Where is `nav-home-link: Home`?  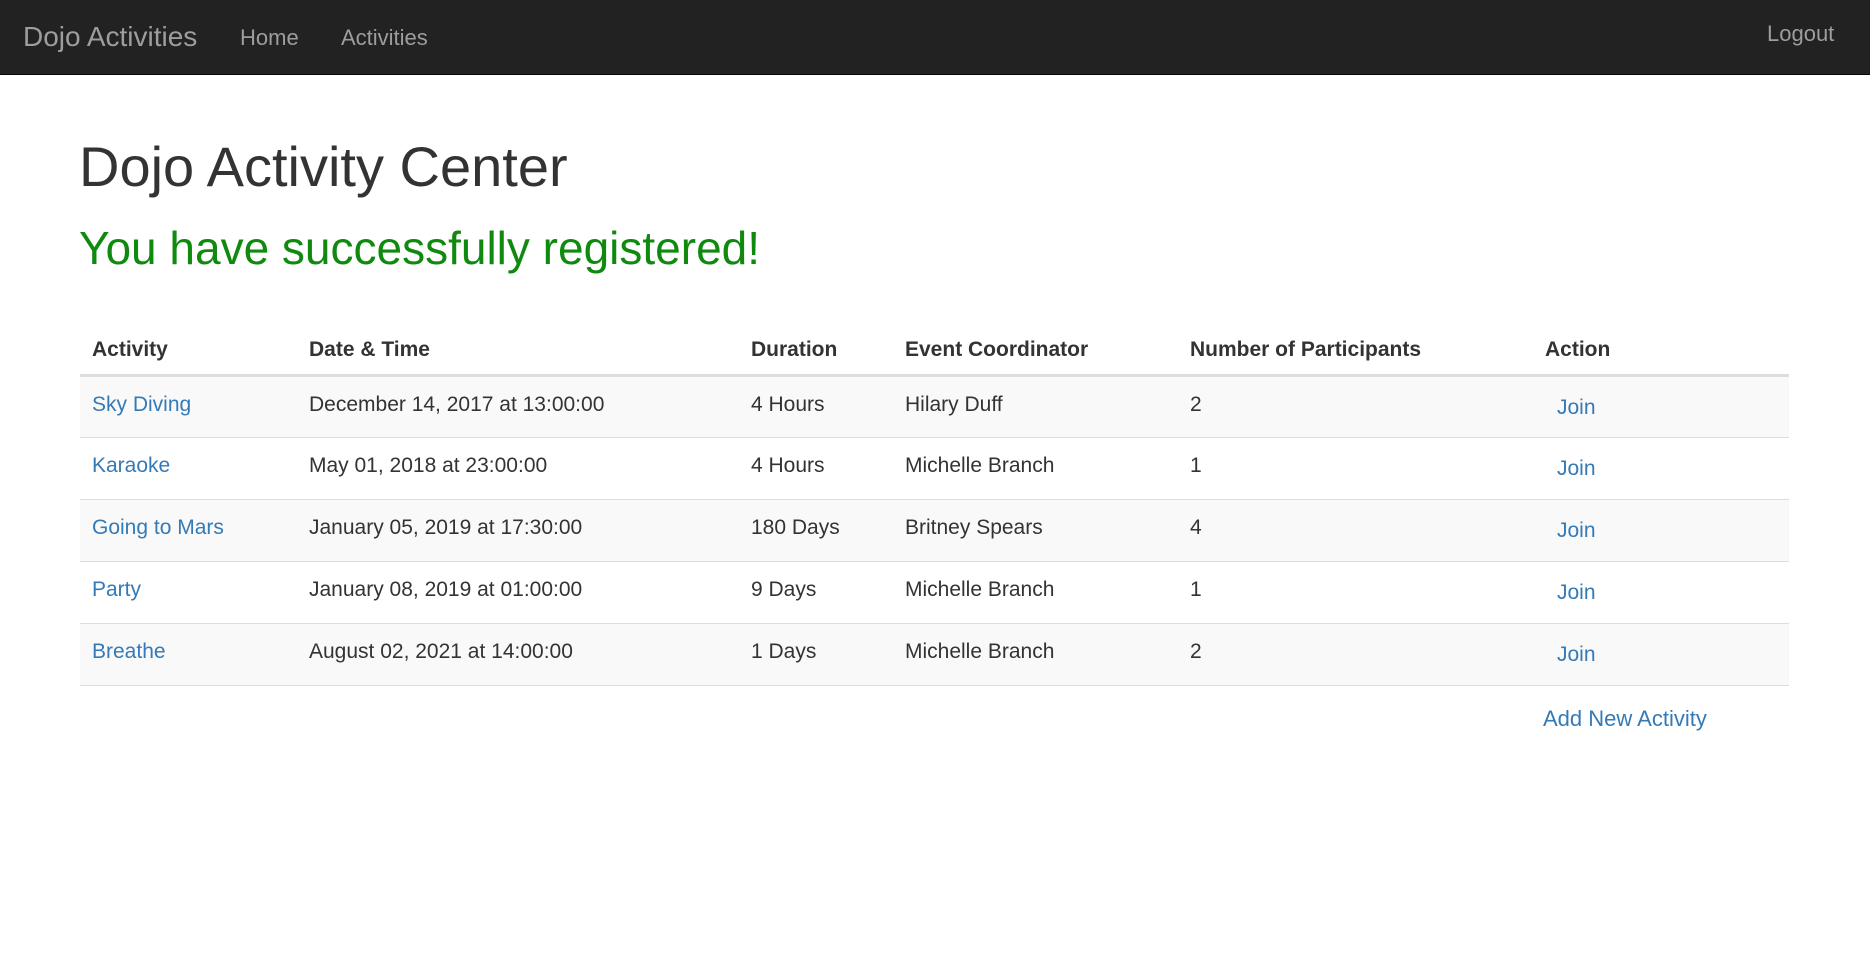
nav-home-link: Home is located at coordinates (269, 38).